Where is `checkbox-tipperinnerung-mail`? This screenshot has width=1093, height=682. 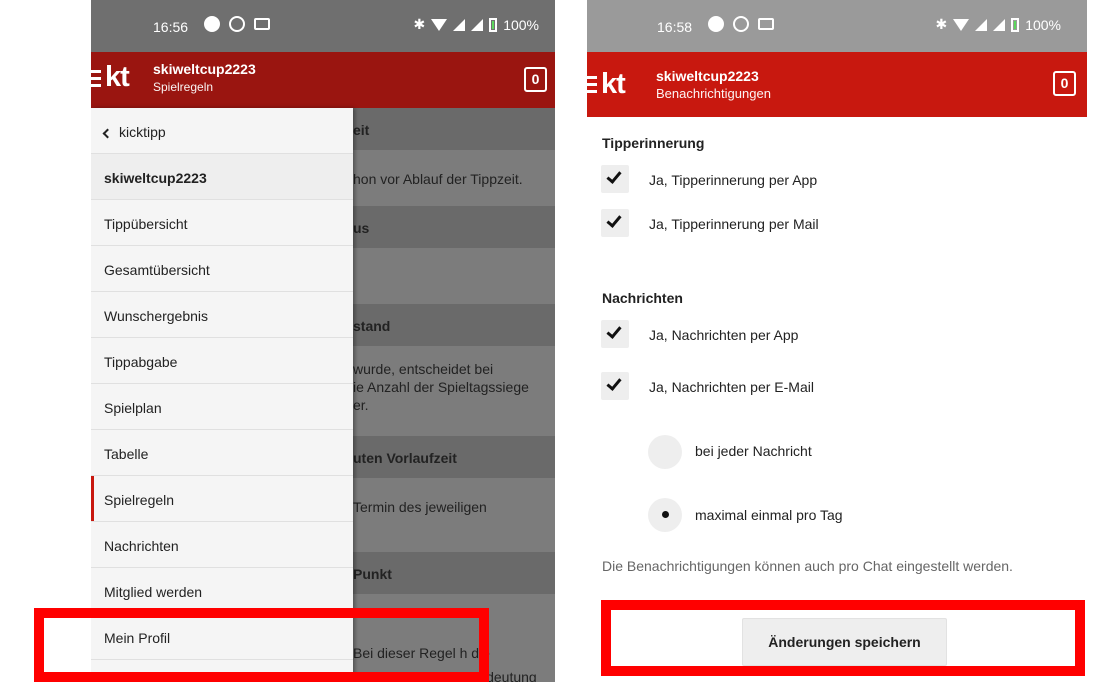
checkbox-tipperinnerung-mail is located at coordinates (615, 223).